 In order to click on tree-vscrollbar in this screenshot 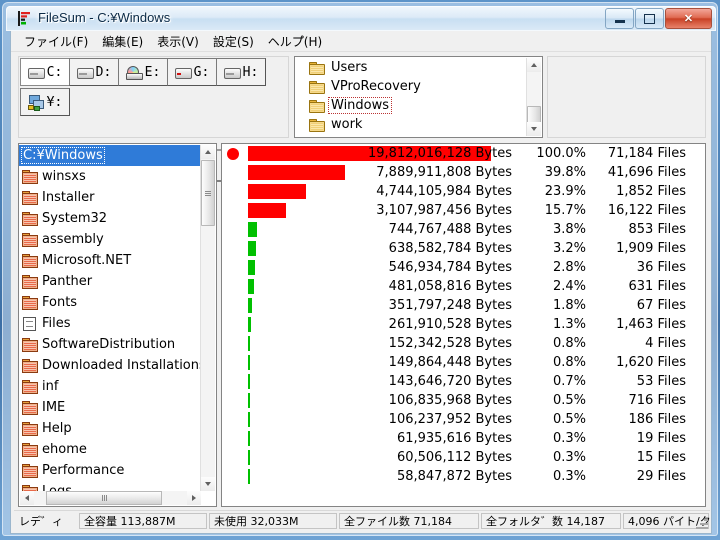, I will do `click(207, 318)`.